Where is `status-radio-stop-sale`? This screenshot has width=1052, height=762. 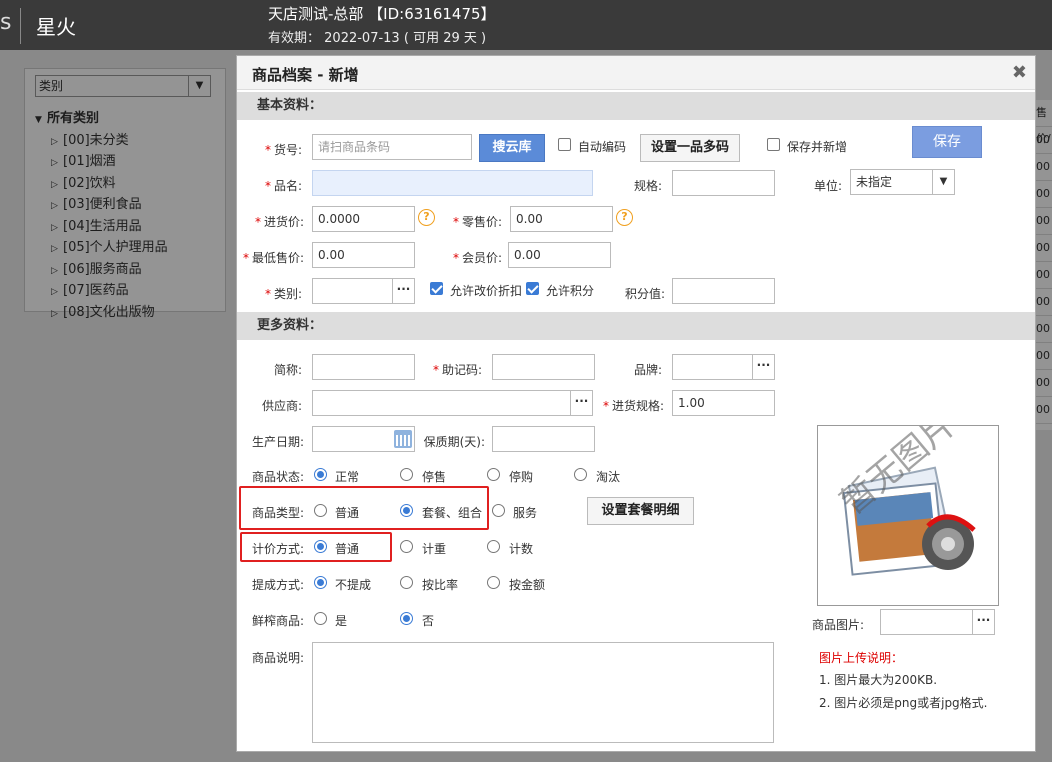
status-radio-stop-sale is located at coordinates (406, 474).